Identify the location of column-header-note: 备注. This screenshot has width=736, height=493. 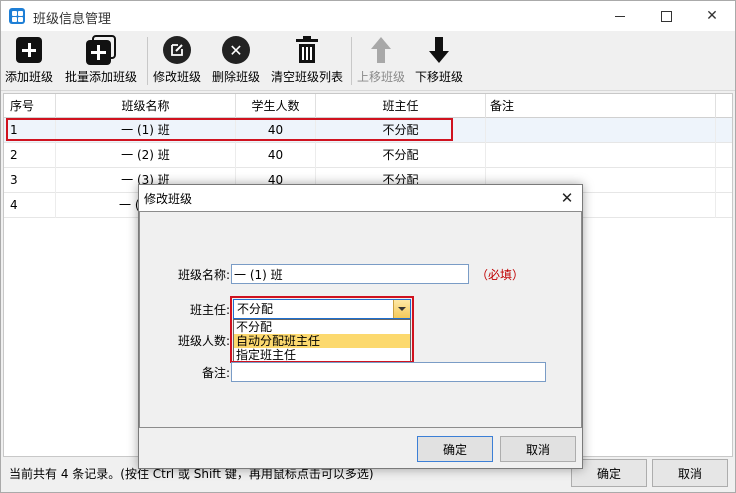
(601, 106).